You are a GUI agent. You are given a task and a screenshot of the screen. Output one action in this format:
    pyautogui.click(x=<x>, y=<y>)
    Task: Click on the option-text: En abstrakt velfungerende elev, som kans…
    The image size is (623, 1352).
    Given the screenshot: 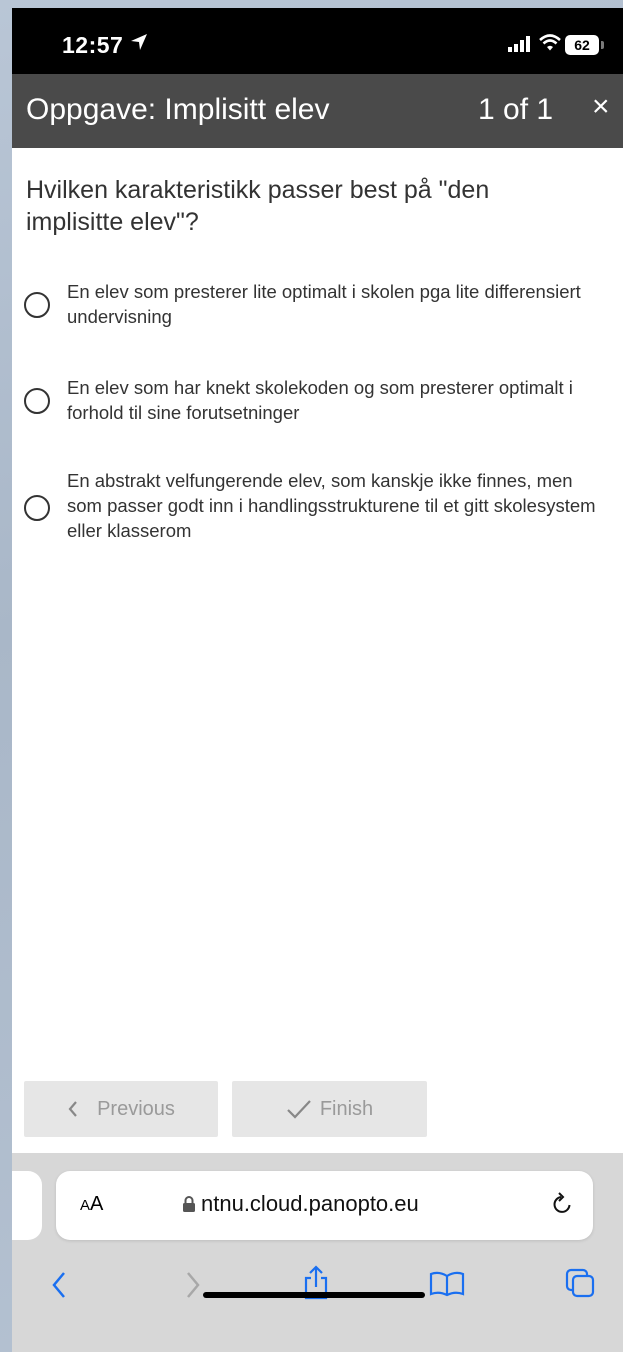 What is the action you would take?
    pyautogui.click(x=331, y=505)
    